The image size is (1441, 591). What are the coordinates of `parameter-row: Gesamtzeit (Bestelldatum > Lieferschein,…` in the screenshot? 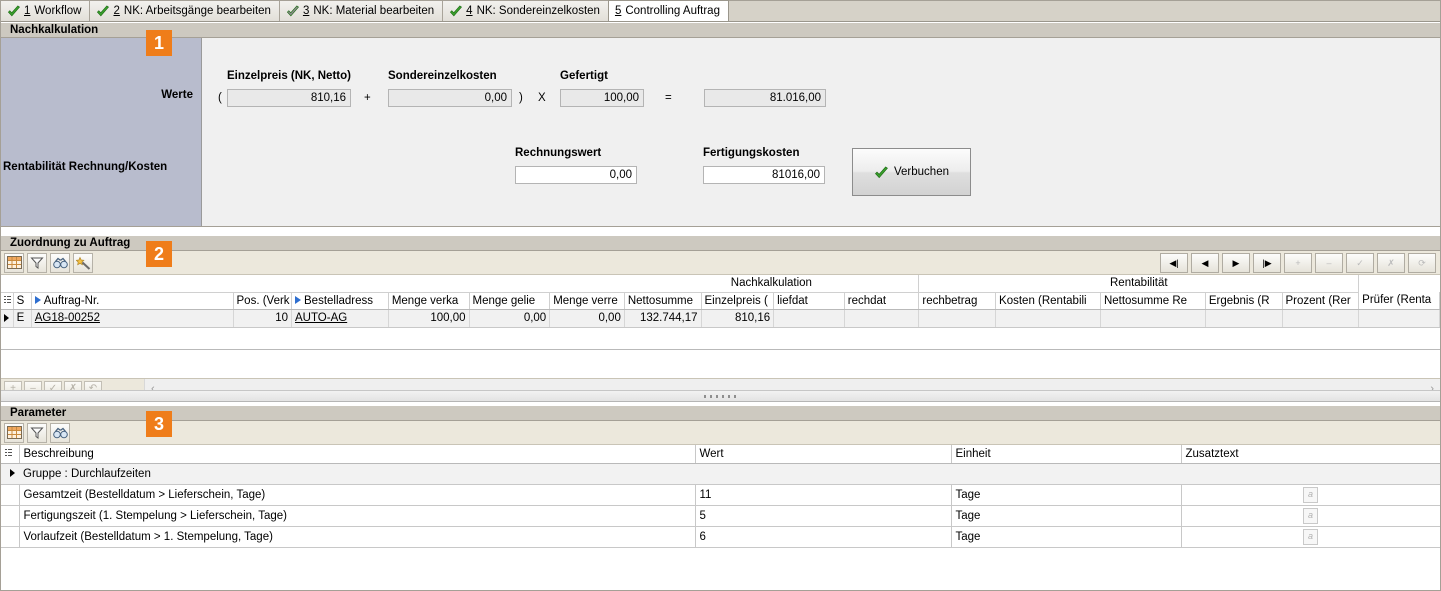 It's located at (721, 495).